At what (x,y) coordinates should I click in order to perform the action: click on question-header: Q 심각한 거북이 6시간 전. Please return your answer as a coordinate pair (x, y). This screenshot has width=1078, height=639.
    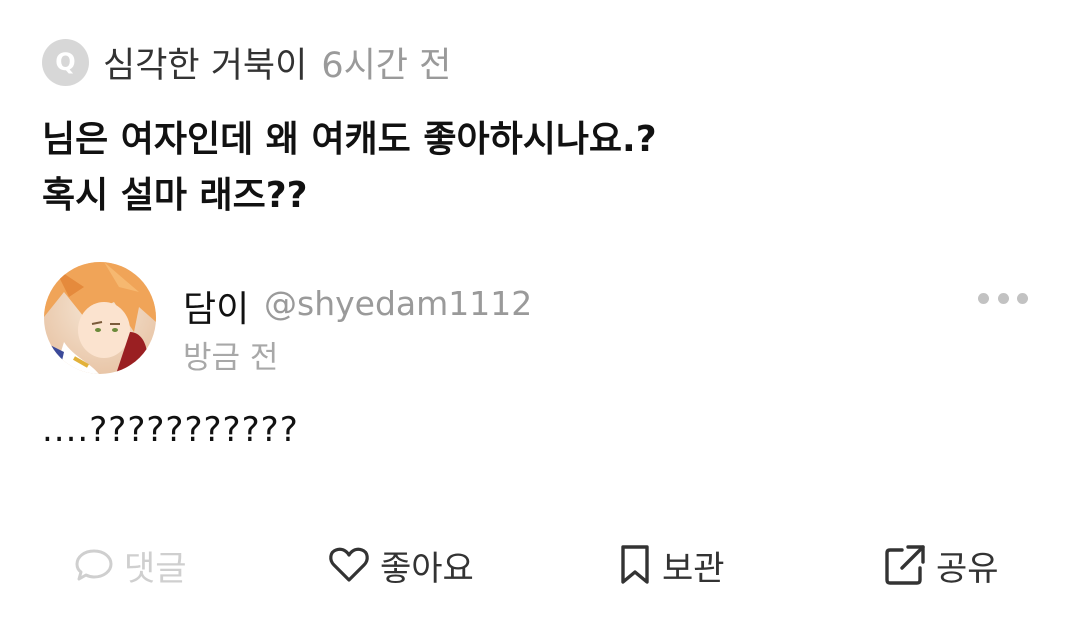
    Looking at the image, I should click on (246, 62).